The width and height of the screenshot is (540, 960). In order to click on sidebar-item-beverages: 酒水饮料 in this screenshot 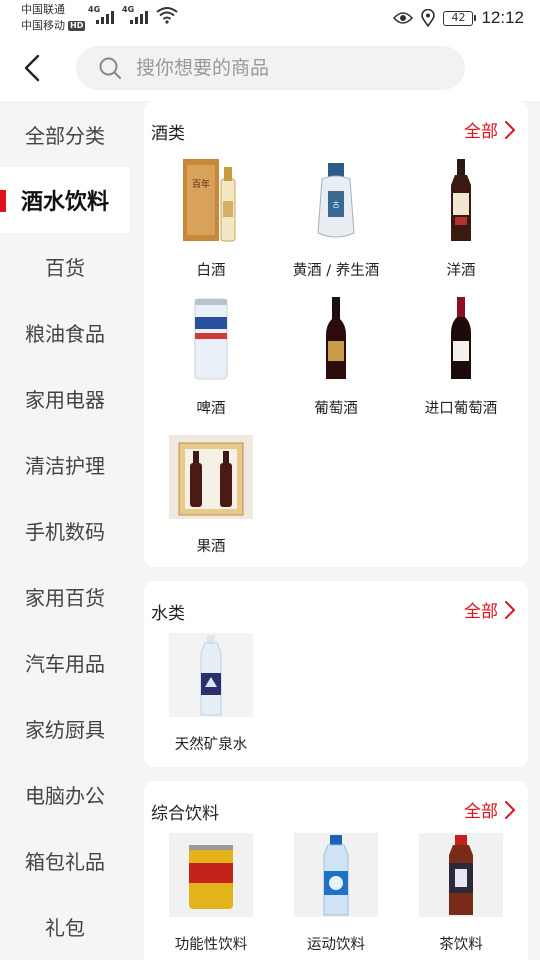, I will do `click(65, 200)`.